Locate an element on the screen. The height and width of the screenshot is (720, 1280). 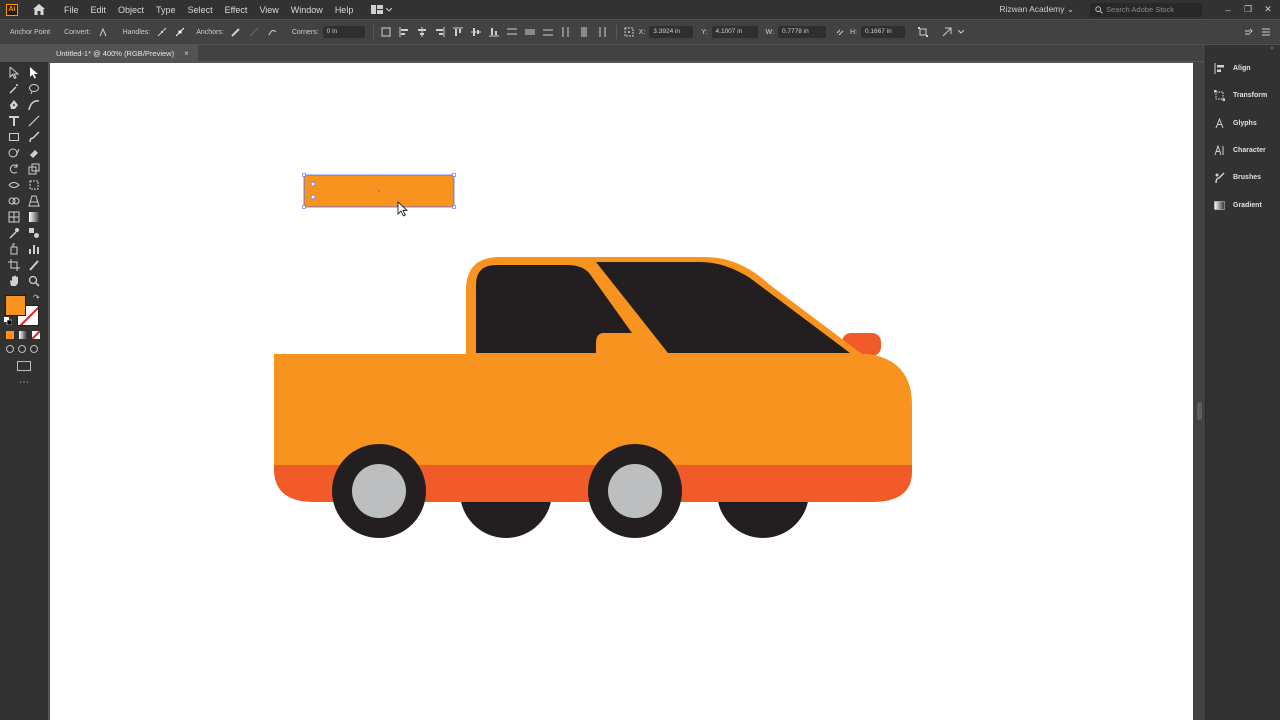
width-tool-icon is located at coordinates (14, 185).